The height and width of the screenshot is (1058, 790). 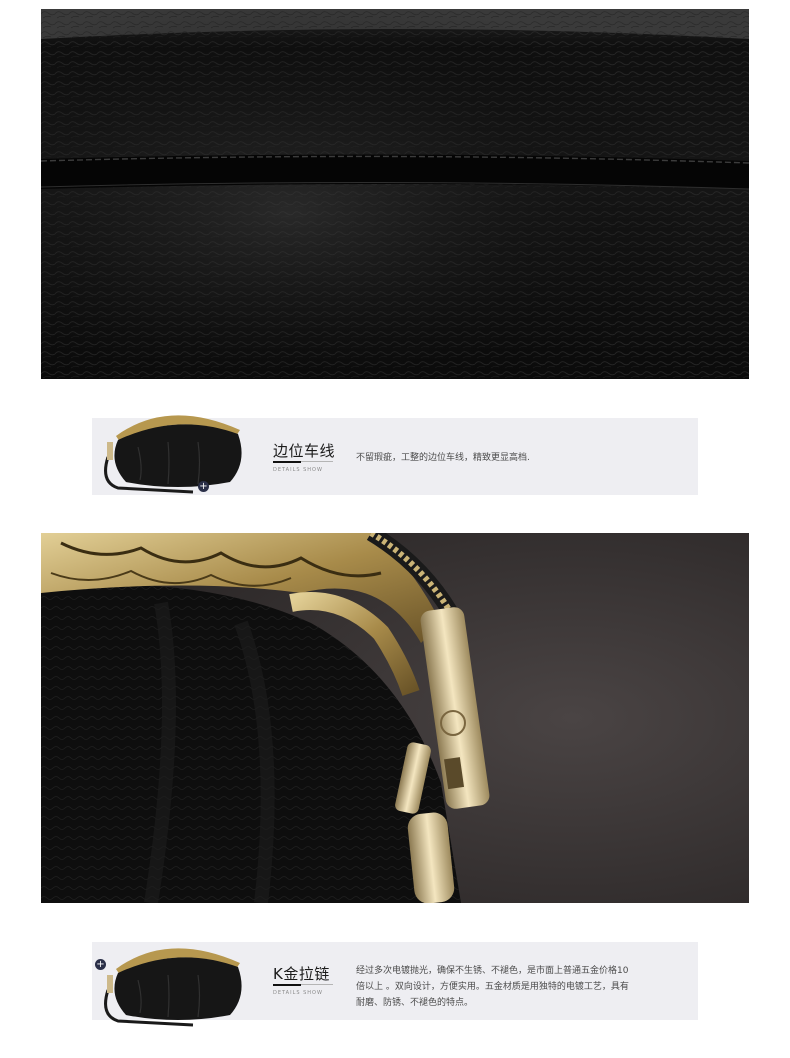 I want to click on description-line: 倍以上 。双向设计，方便实用。五金材质是用独特的电镀工艺，具有, so click(x=492, y=987).